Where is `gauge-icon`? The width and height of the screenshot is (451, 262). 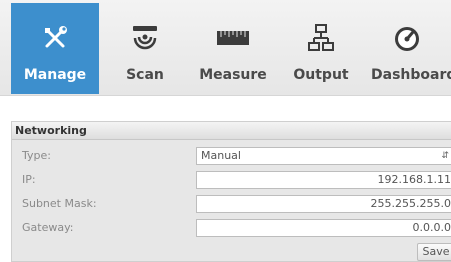 gauge-icon is located at coordinates (407, 38).